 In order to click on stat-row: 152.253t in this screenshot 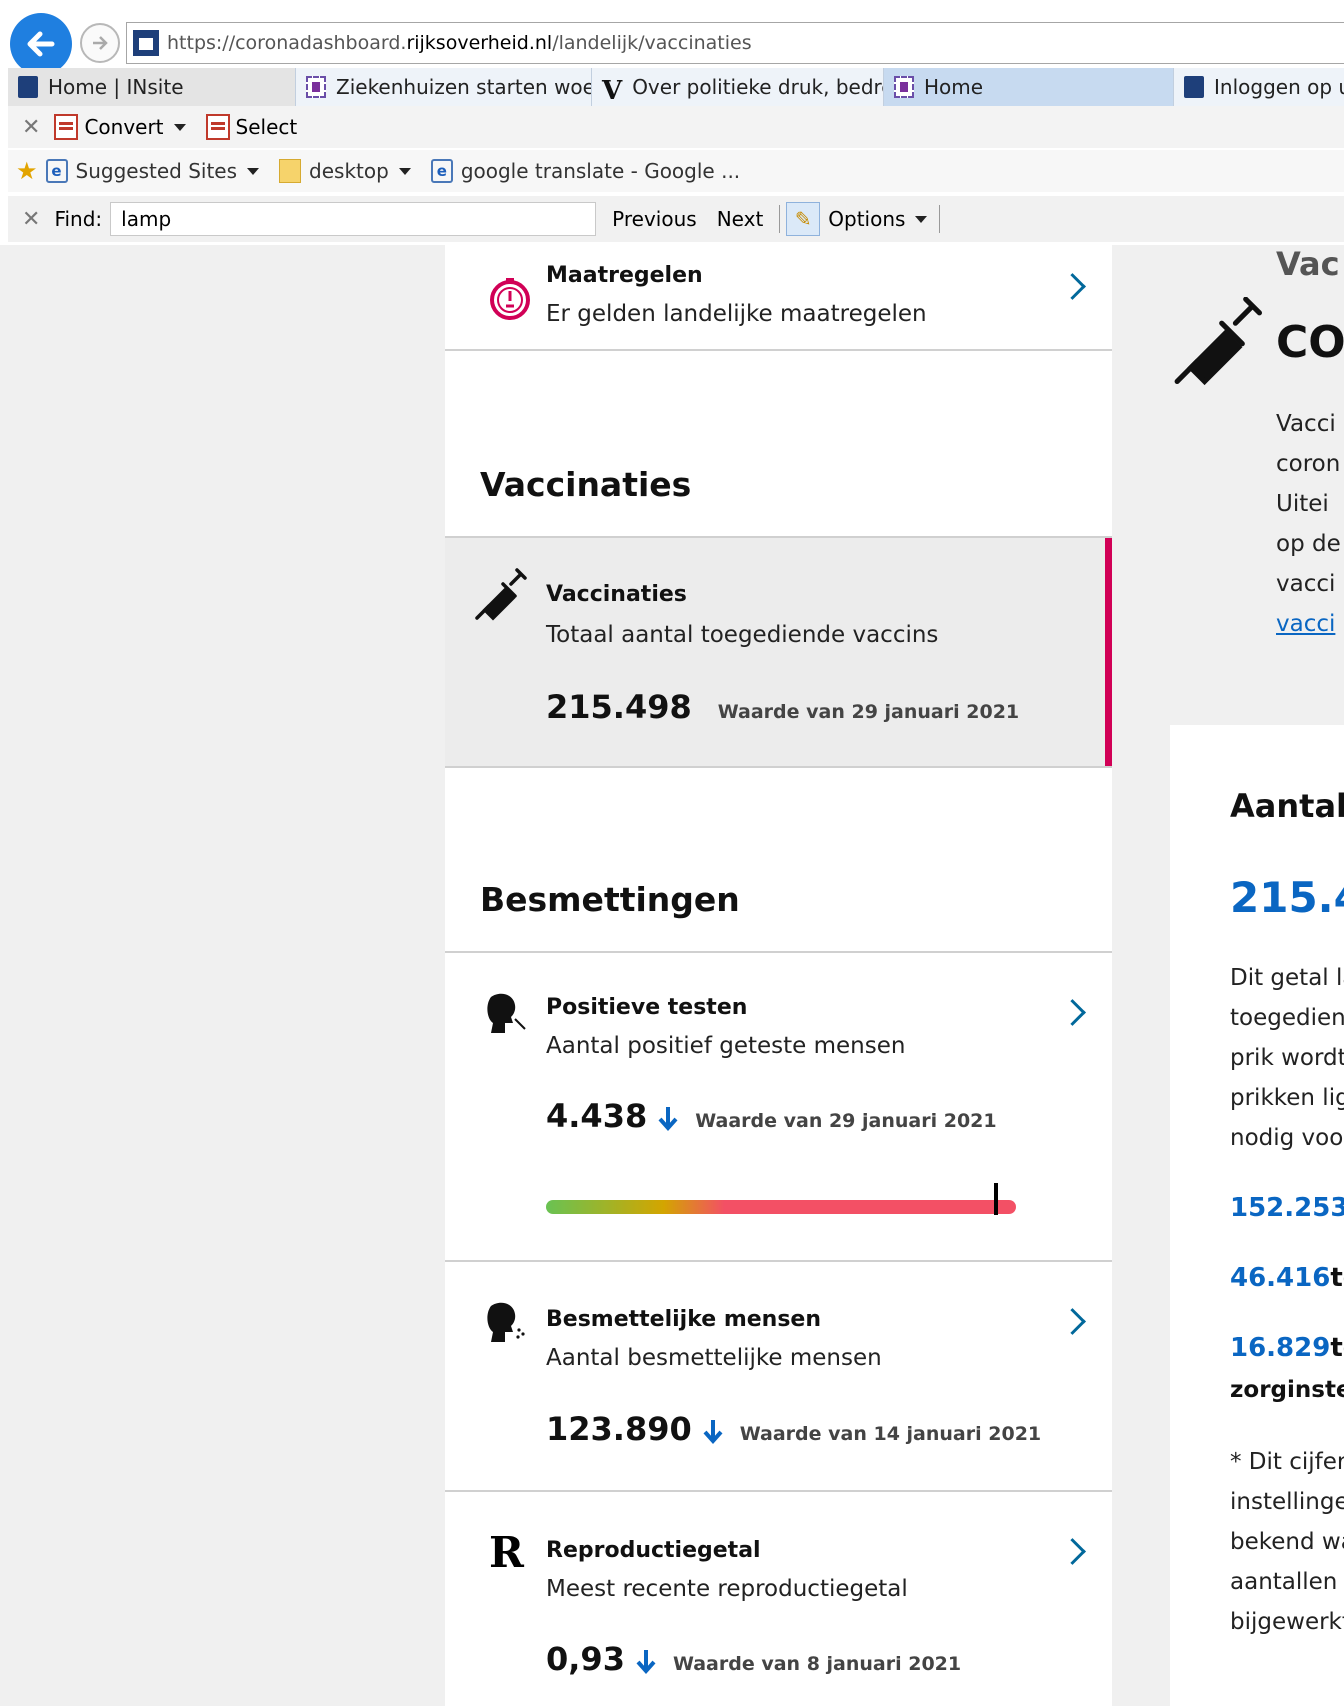, I will do `click(1287, 1208)`.